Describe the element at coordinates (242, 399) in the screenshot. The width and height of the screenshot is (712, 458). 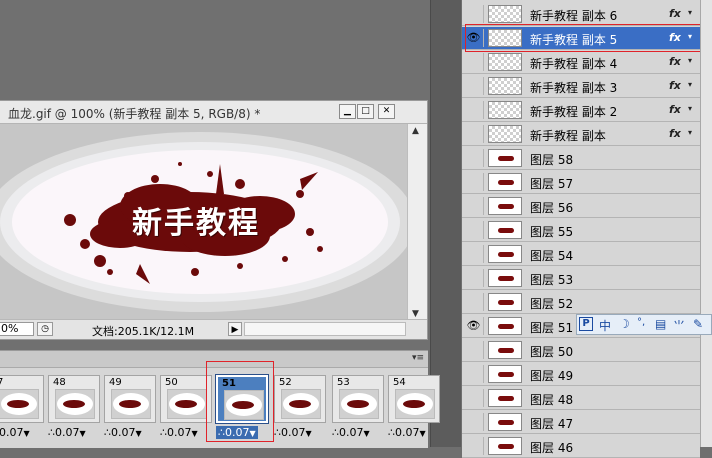
I see `frame-thumbnail-box: 51` at that location.